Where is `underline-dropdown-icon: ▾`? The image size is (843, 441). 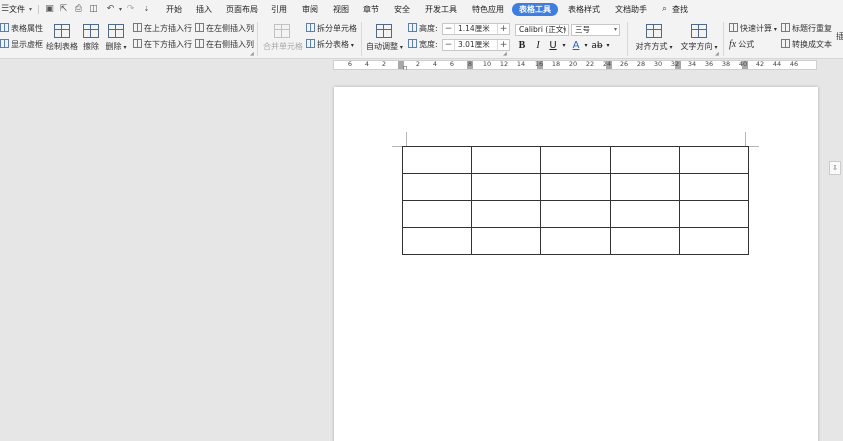
underline-dropdown-icon: ▾ is located at coordinates (564, 46).